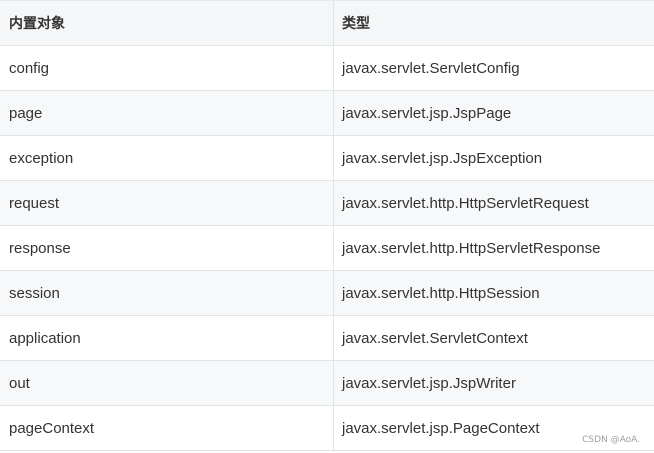 The image size is (654, 453). I want to click on table-row: out javax.servlet.jsp.JspWriter, so click(327, 383).